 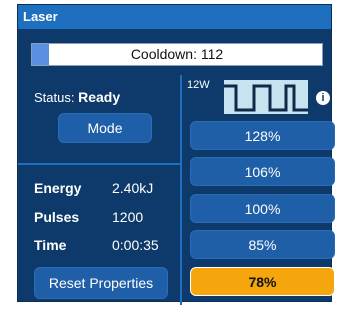 I want to click on info-icon: i, so click(x=323, y=98).